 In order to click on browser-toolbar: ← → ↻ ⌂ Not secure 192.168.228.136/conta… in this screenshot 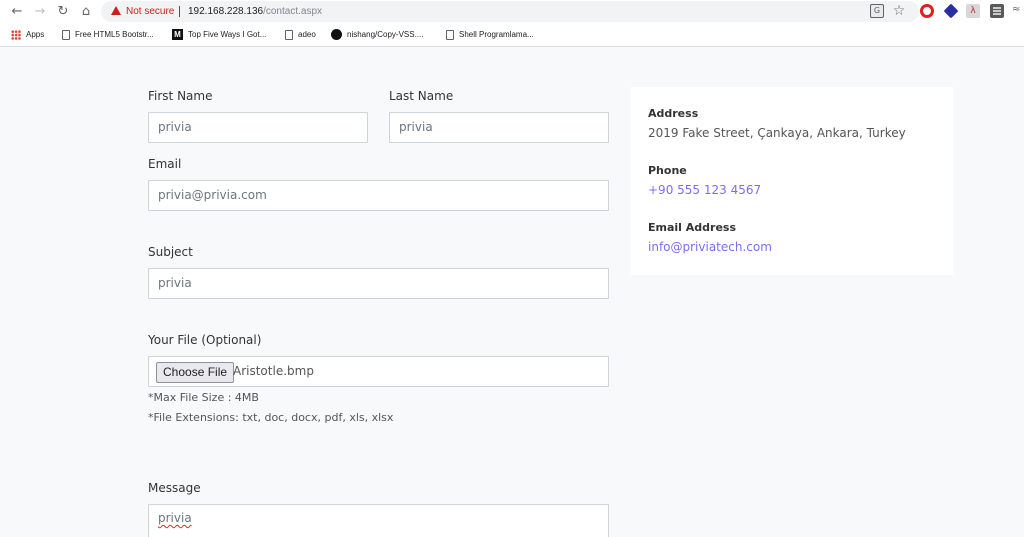, I will do `click(512, 12)`.